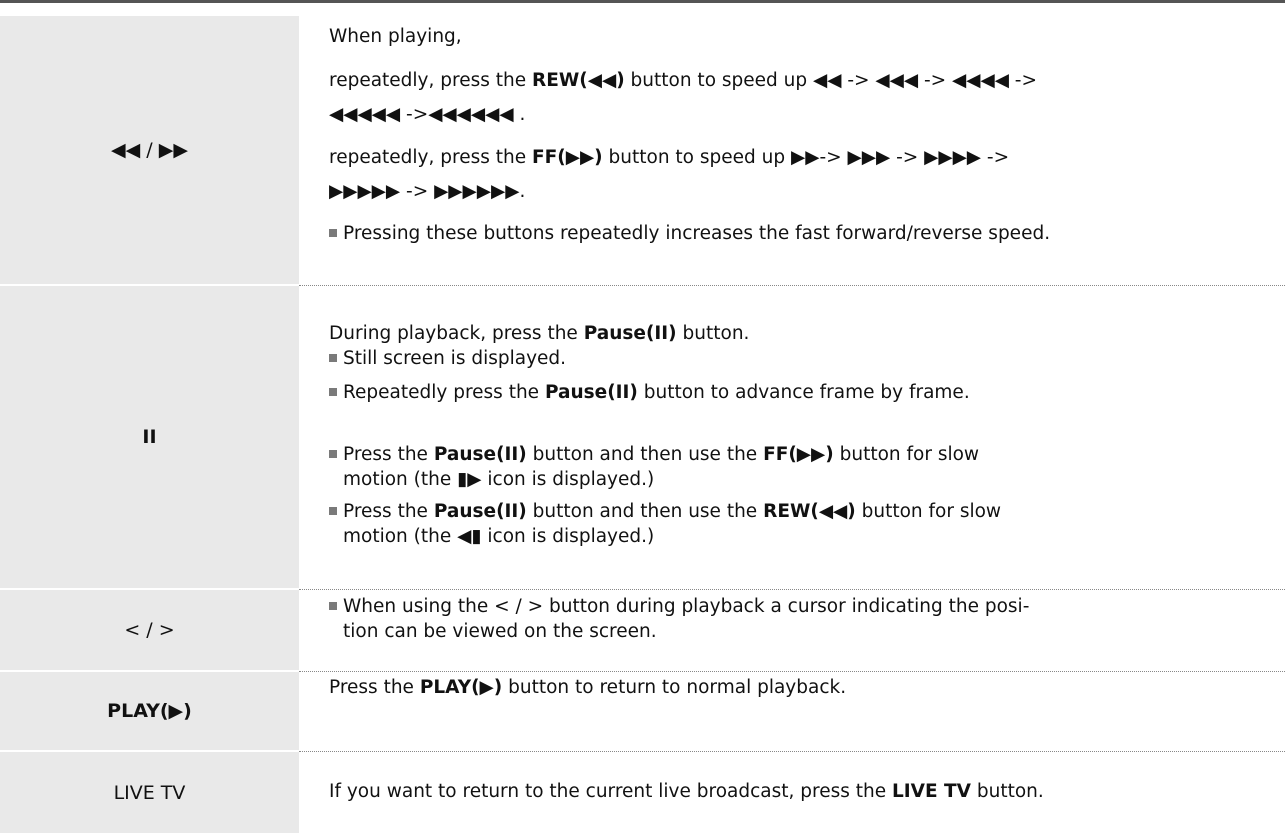  Describe the element at coordinates (427, 191) in the screenshot. I see `text-line: ▶▶▶▶▶ -> ▶▶▶▶▶▶.` at that location.